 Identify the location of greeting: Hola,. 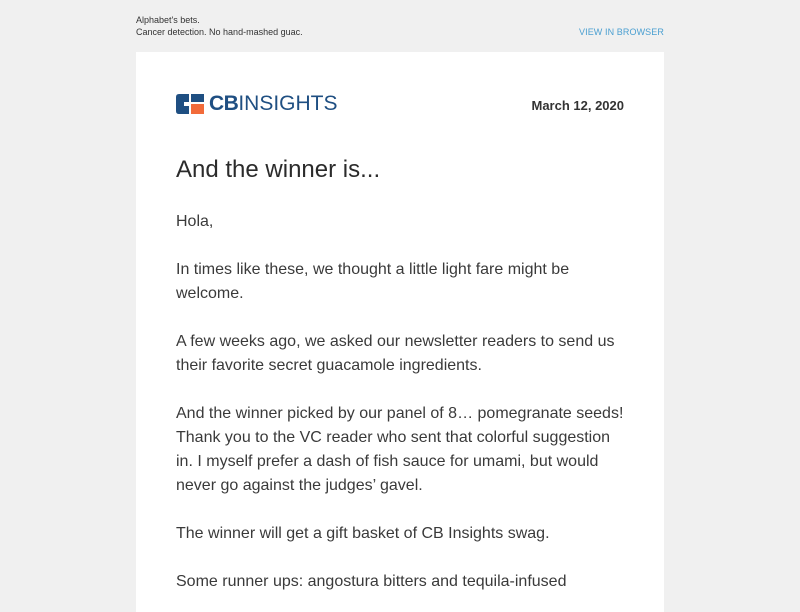
(195, 221).